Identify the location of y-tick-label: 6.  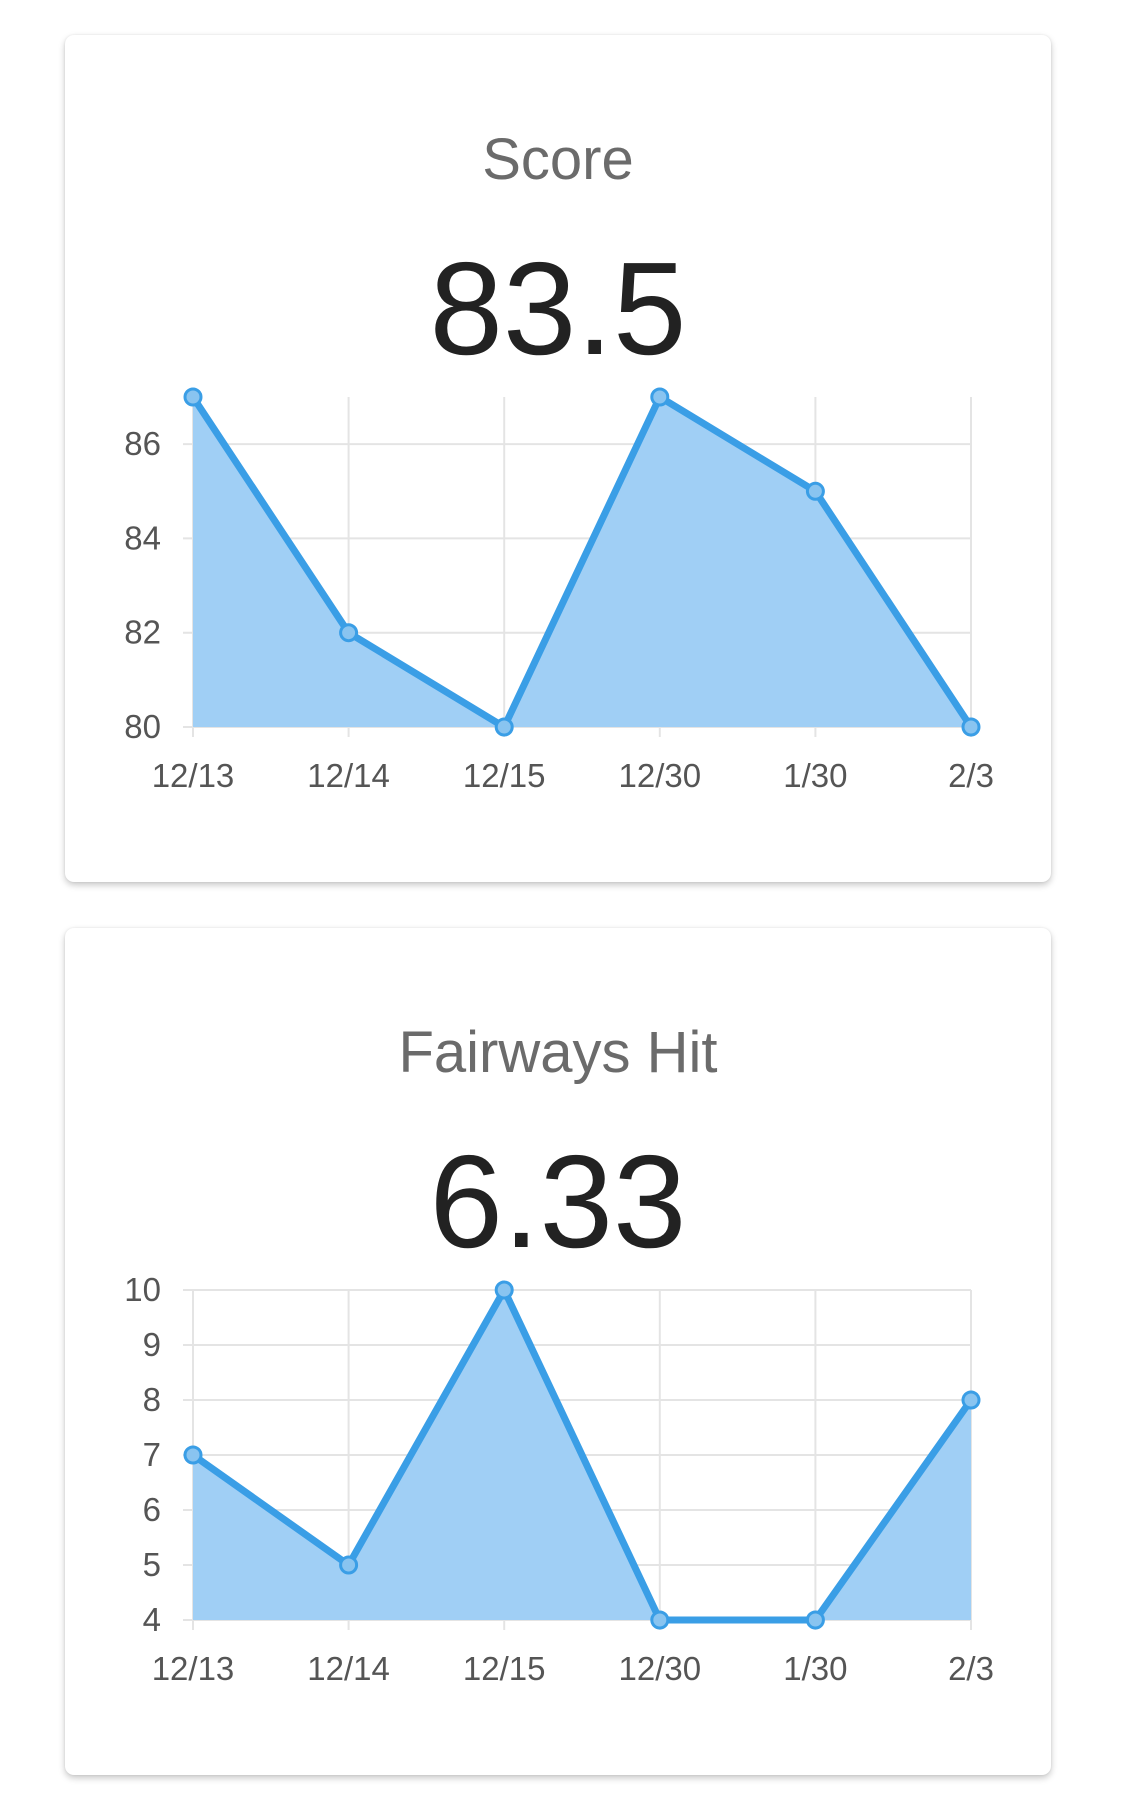
(152, 1509).